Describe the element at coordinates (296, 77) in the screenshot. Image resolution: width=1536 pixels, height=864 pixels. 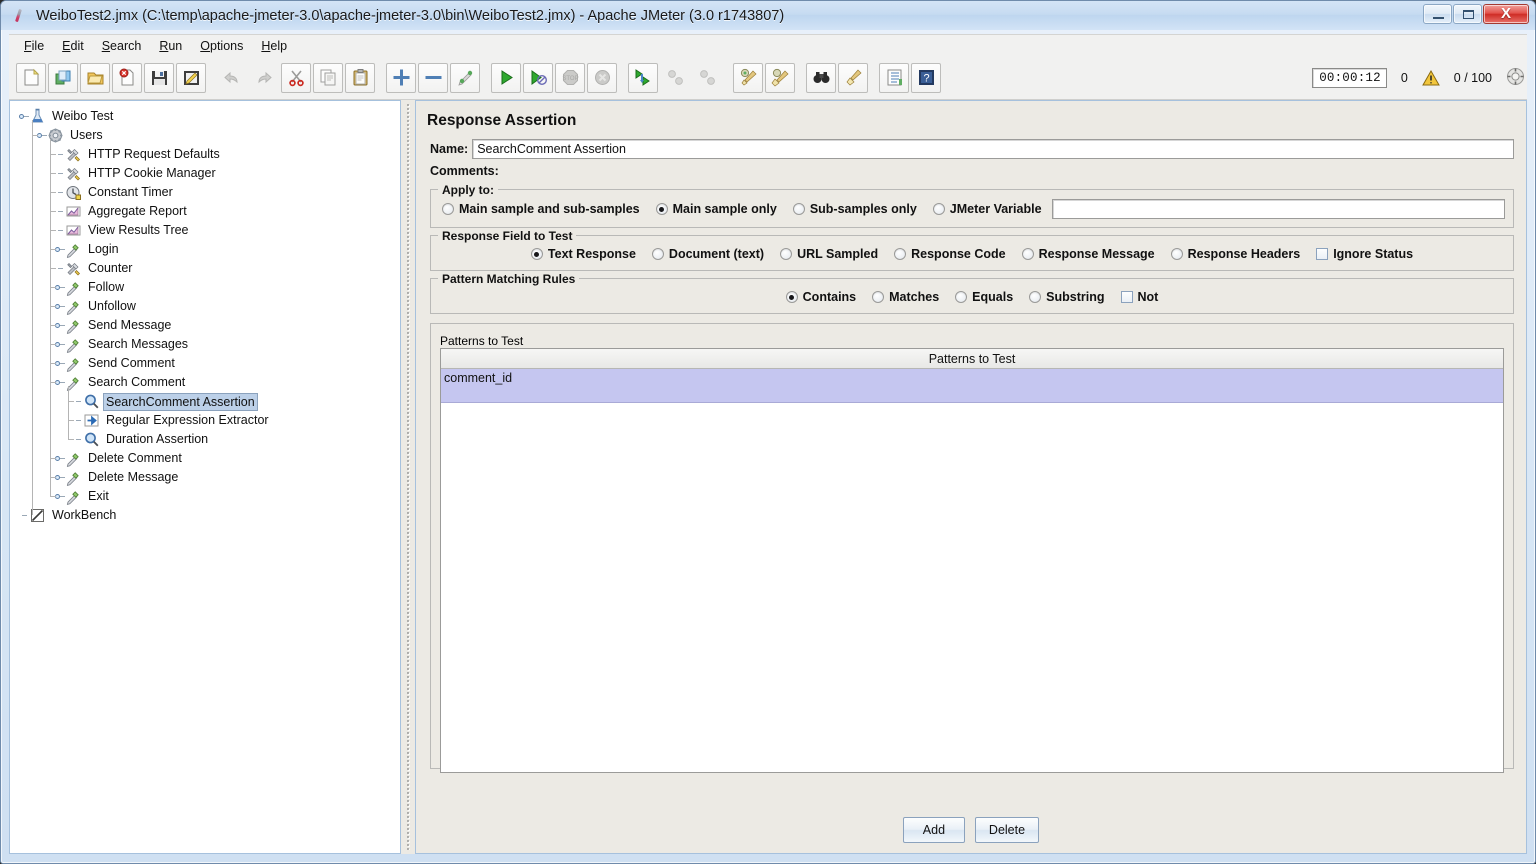
I see `cut-button` at that location.